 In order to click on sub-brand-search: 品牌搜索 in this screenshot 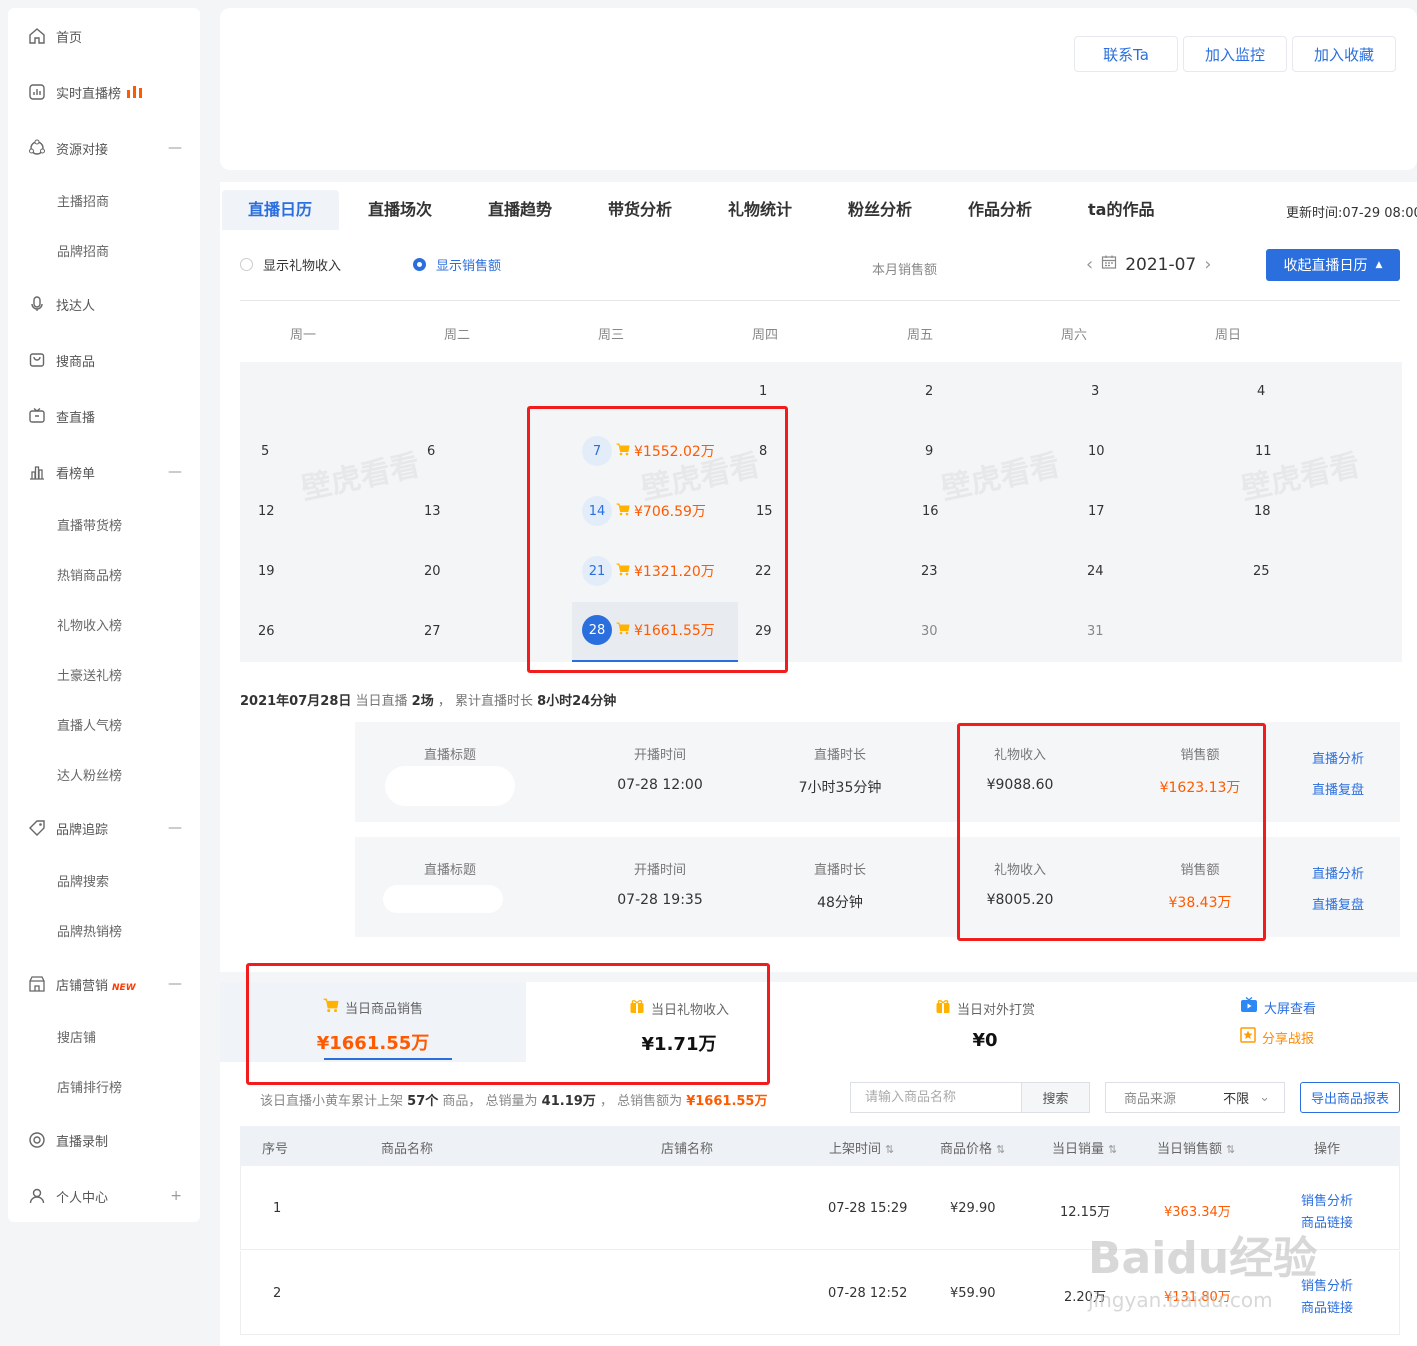, I will do `click(83, 883)`.